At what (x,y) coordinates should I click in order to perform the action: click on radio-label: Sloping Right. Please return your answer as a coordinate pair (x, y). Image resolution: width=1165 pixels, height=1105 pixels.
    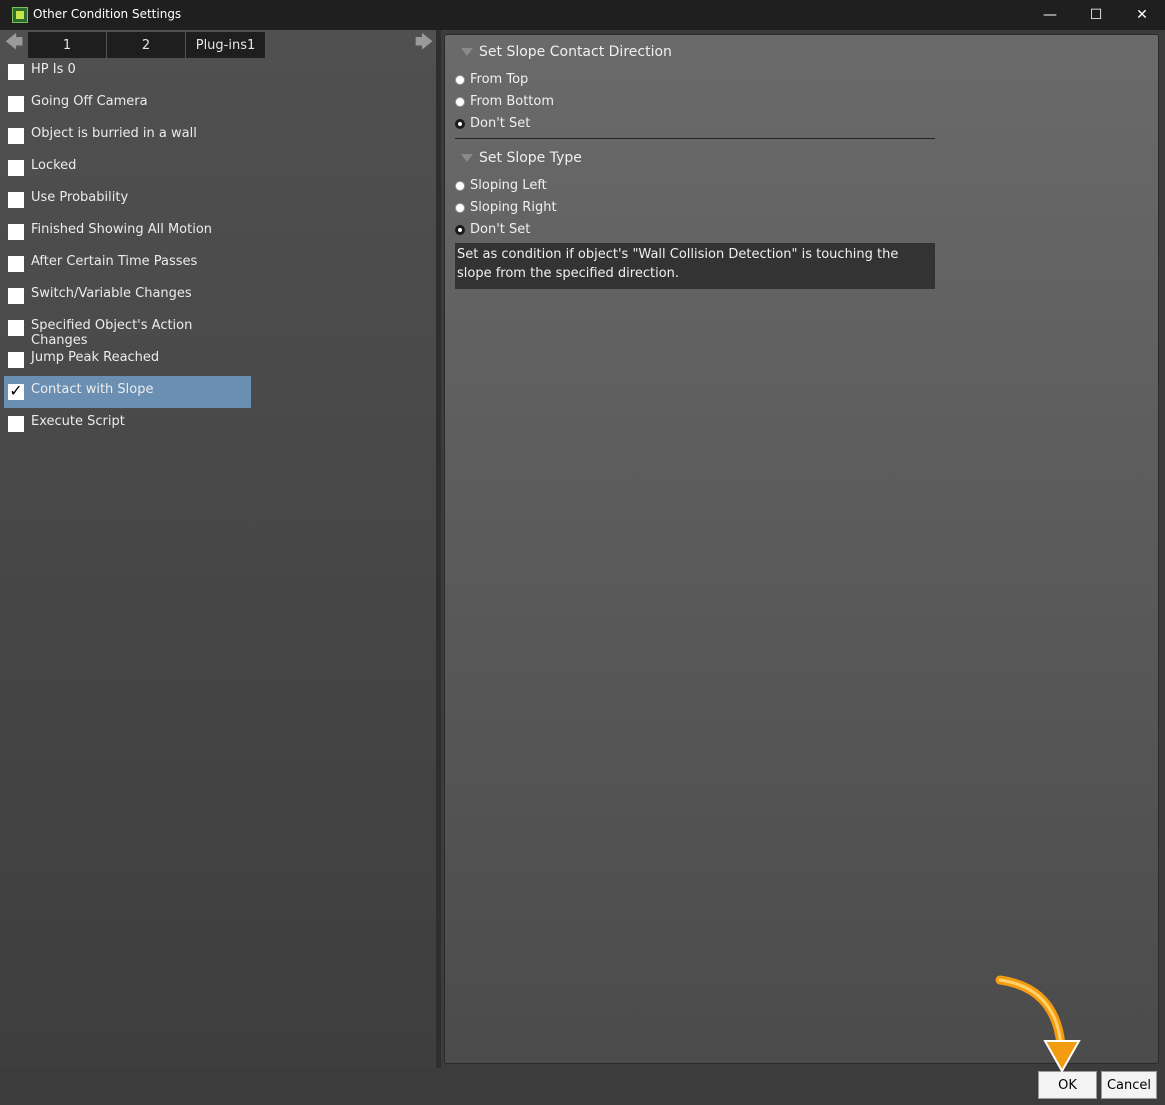
    Looking at the image, I should click on (513, 207).